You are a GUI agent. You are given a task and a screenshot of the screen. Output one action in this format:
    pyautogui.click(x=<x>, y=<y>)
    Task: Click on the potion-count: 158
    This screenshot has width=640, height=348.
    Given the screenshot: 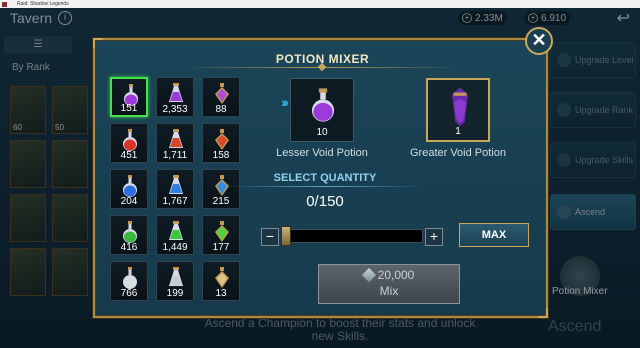 What is the action you would take?
    pyautogui.click(x=221, y=155)
    